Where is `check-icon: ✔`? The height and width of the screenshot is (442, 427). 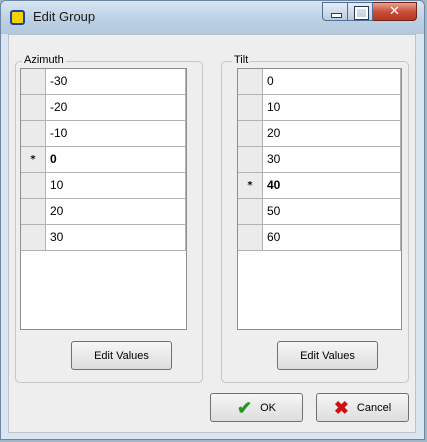
check-icon: ✔ is located at coordinates (245, 407).